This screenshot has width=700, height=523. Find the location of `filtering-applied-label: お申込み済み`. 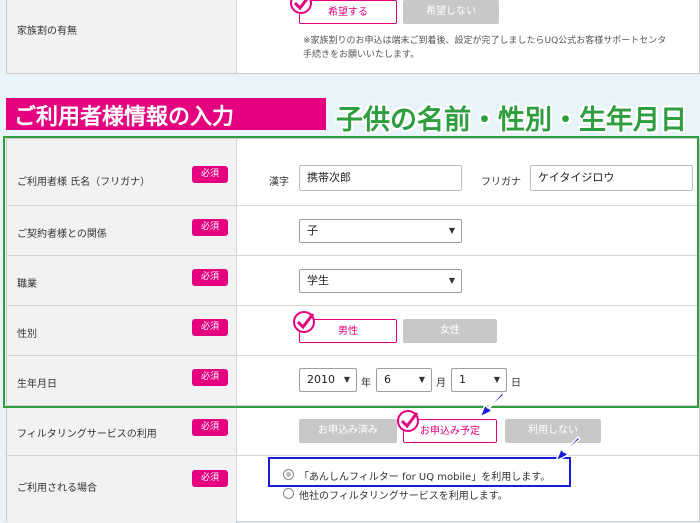

filtering-applied-label: お申込み済み is located at coordinates (348, 430).